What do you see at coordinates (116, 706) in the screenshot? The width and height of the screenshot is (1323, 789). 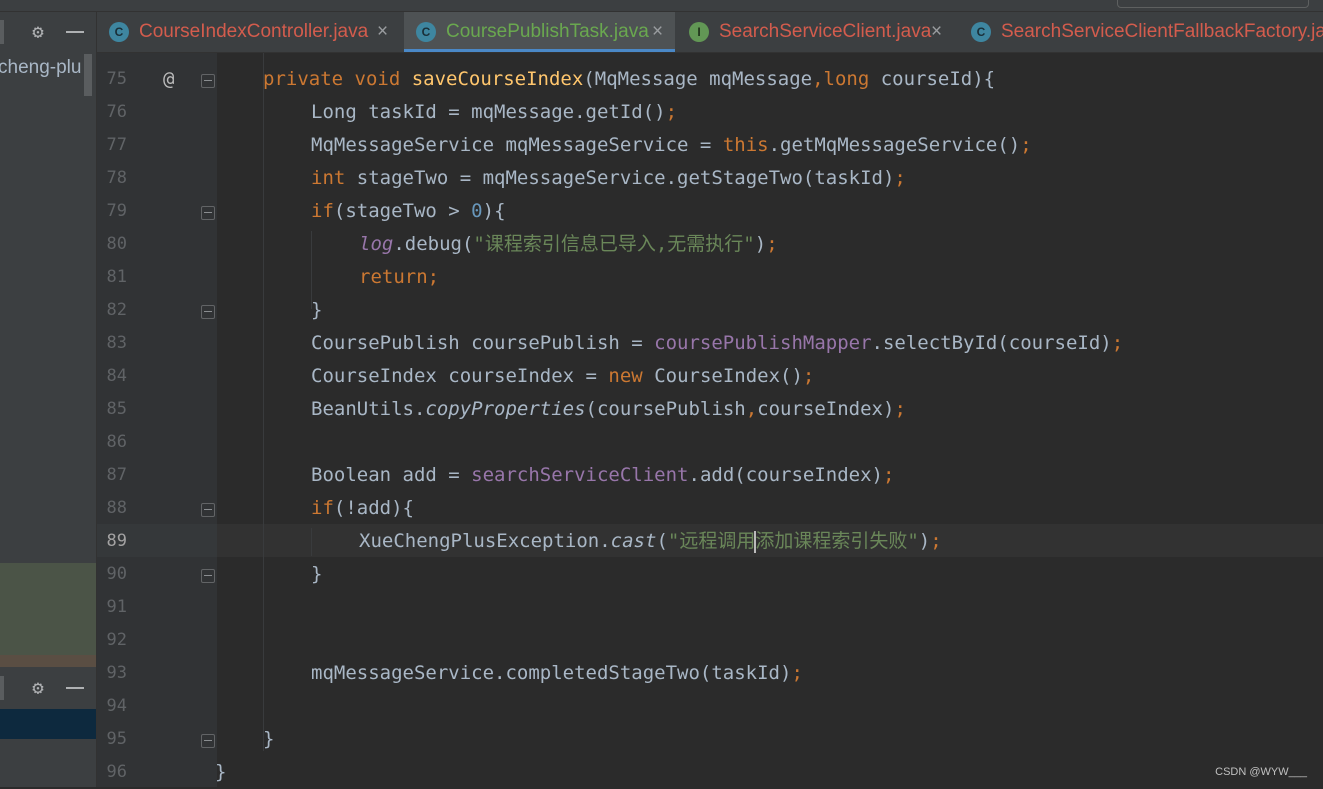 I see `line-number: 94` at bounding box center [116, 706].